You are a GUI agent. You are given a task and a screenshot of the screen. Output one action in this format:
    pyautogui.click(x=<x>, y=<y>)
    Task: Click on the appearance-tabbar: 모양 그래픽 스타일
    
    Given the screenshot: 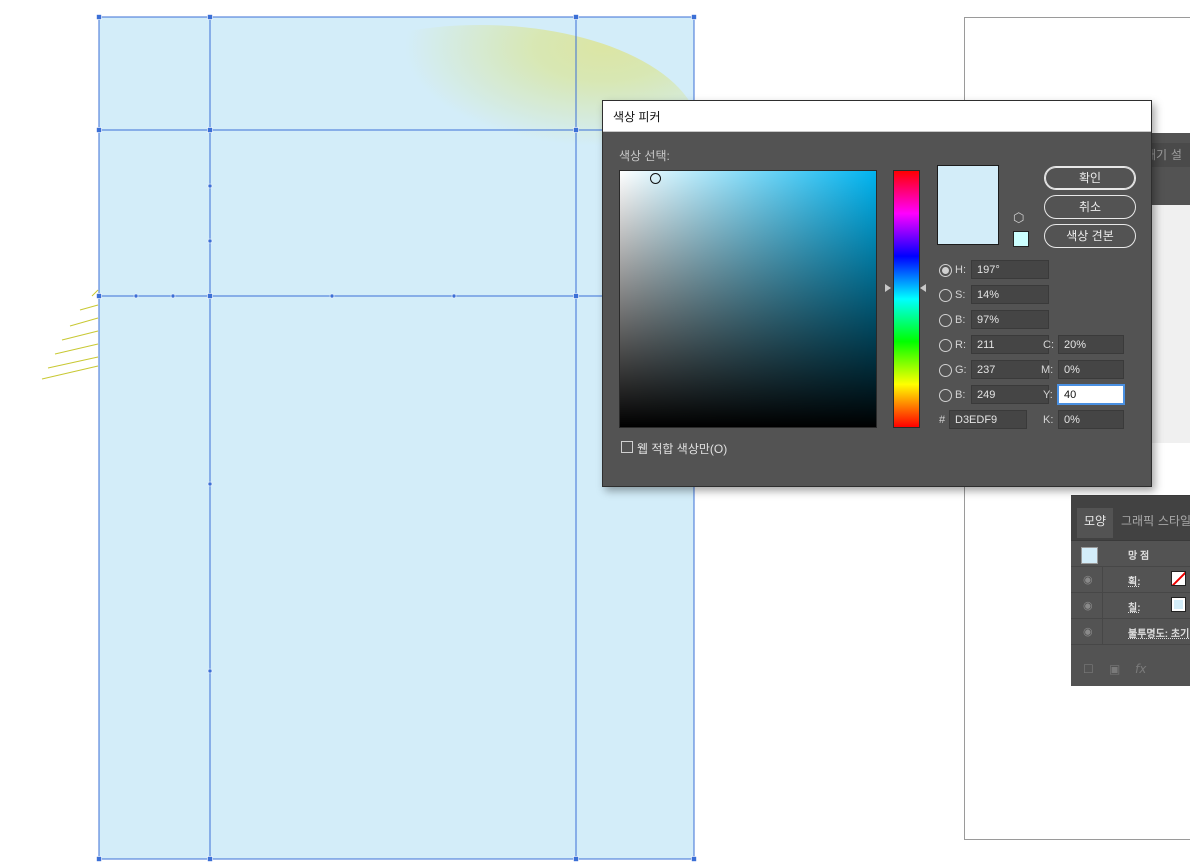 What is the action you would take?
    pyautogui.click(x=1130, y=518)
    